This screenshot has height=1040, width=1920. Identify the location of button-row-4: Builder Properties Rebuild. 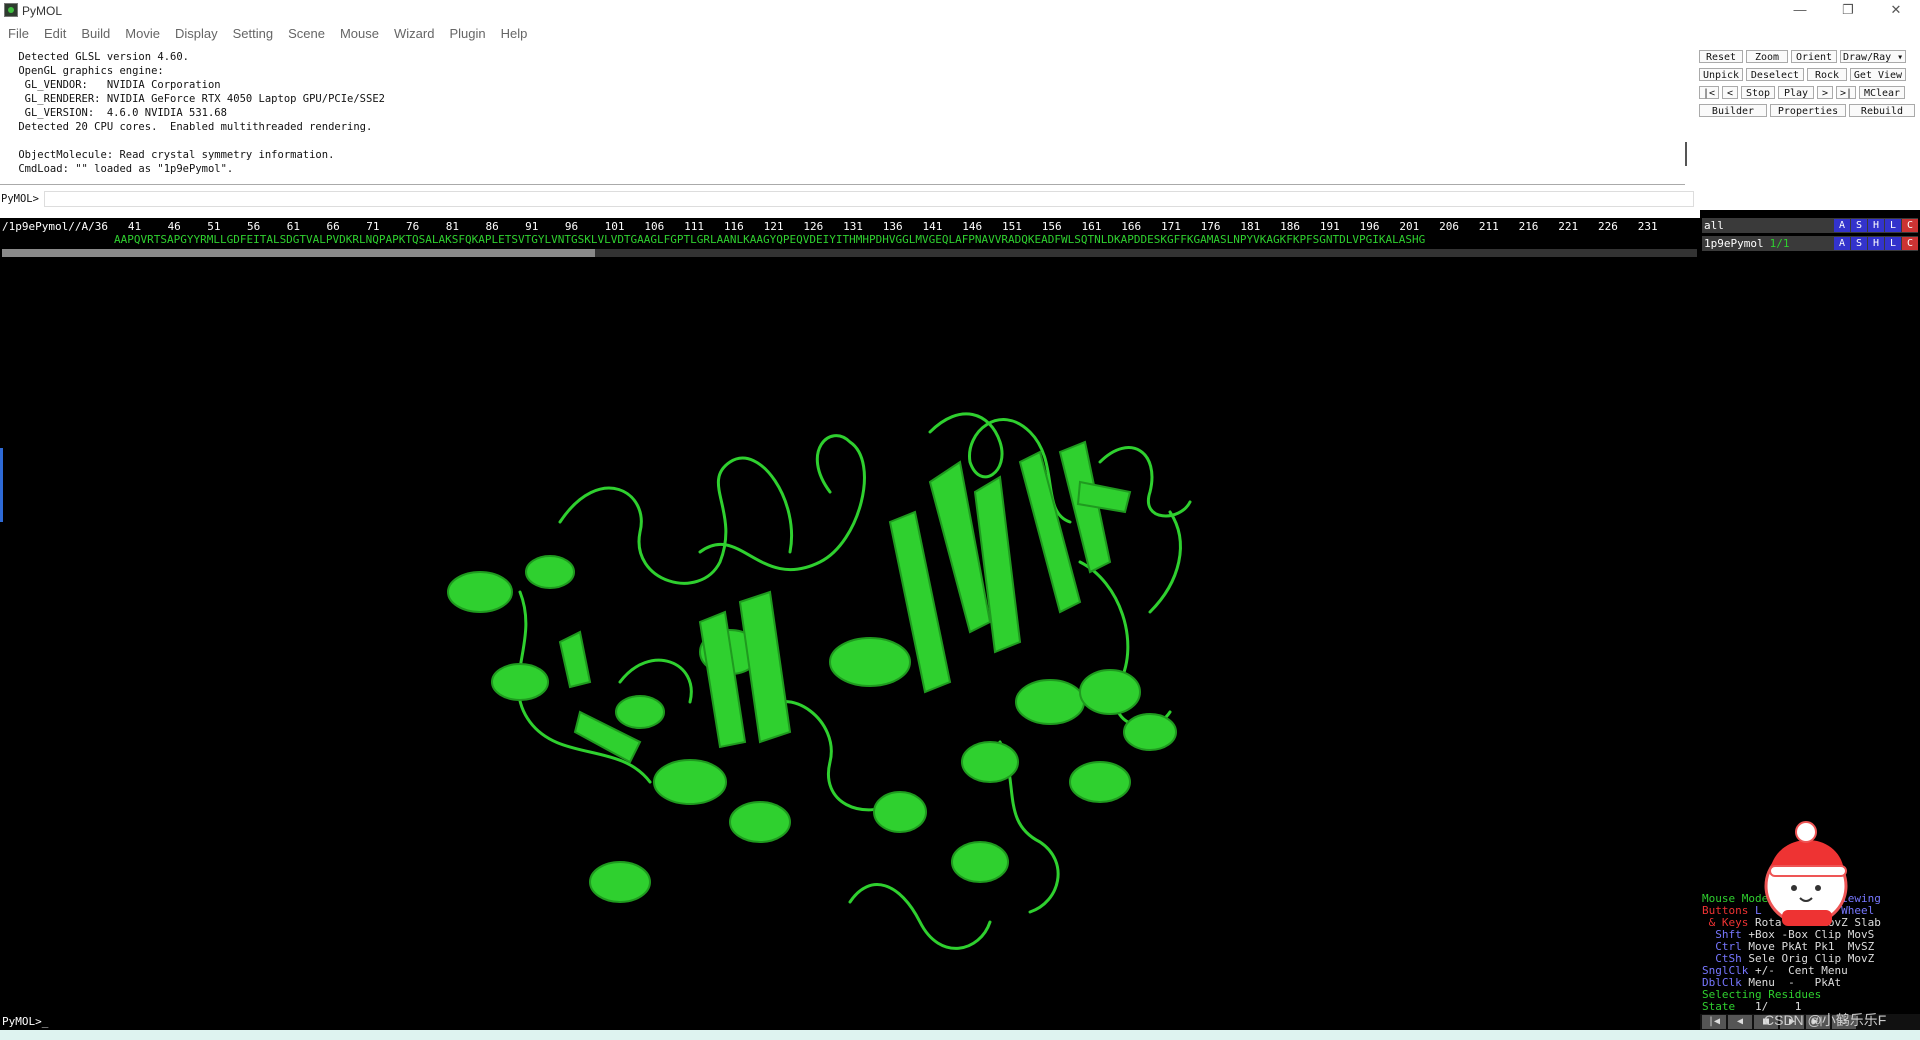
(1807, 110).